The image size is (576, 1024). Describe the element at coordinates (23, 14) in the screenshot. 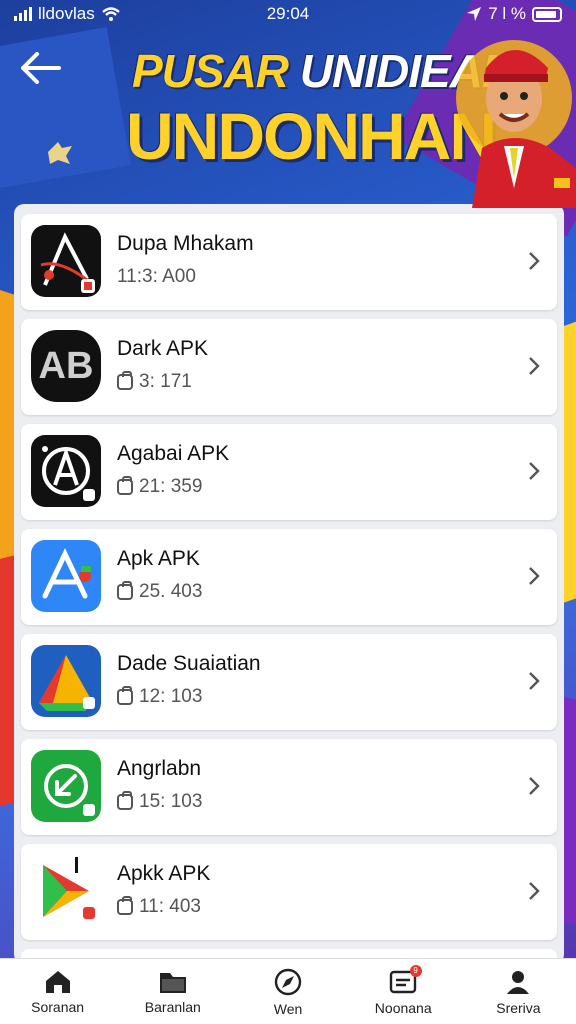

I see `signal-icon` at that location.